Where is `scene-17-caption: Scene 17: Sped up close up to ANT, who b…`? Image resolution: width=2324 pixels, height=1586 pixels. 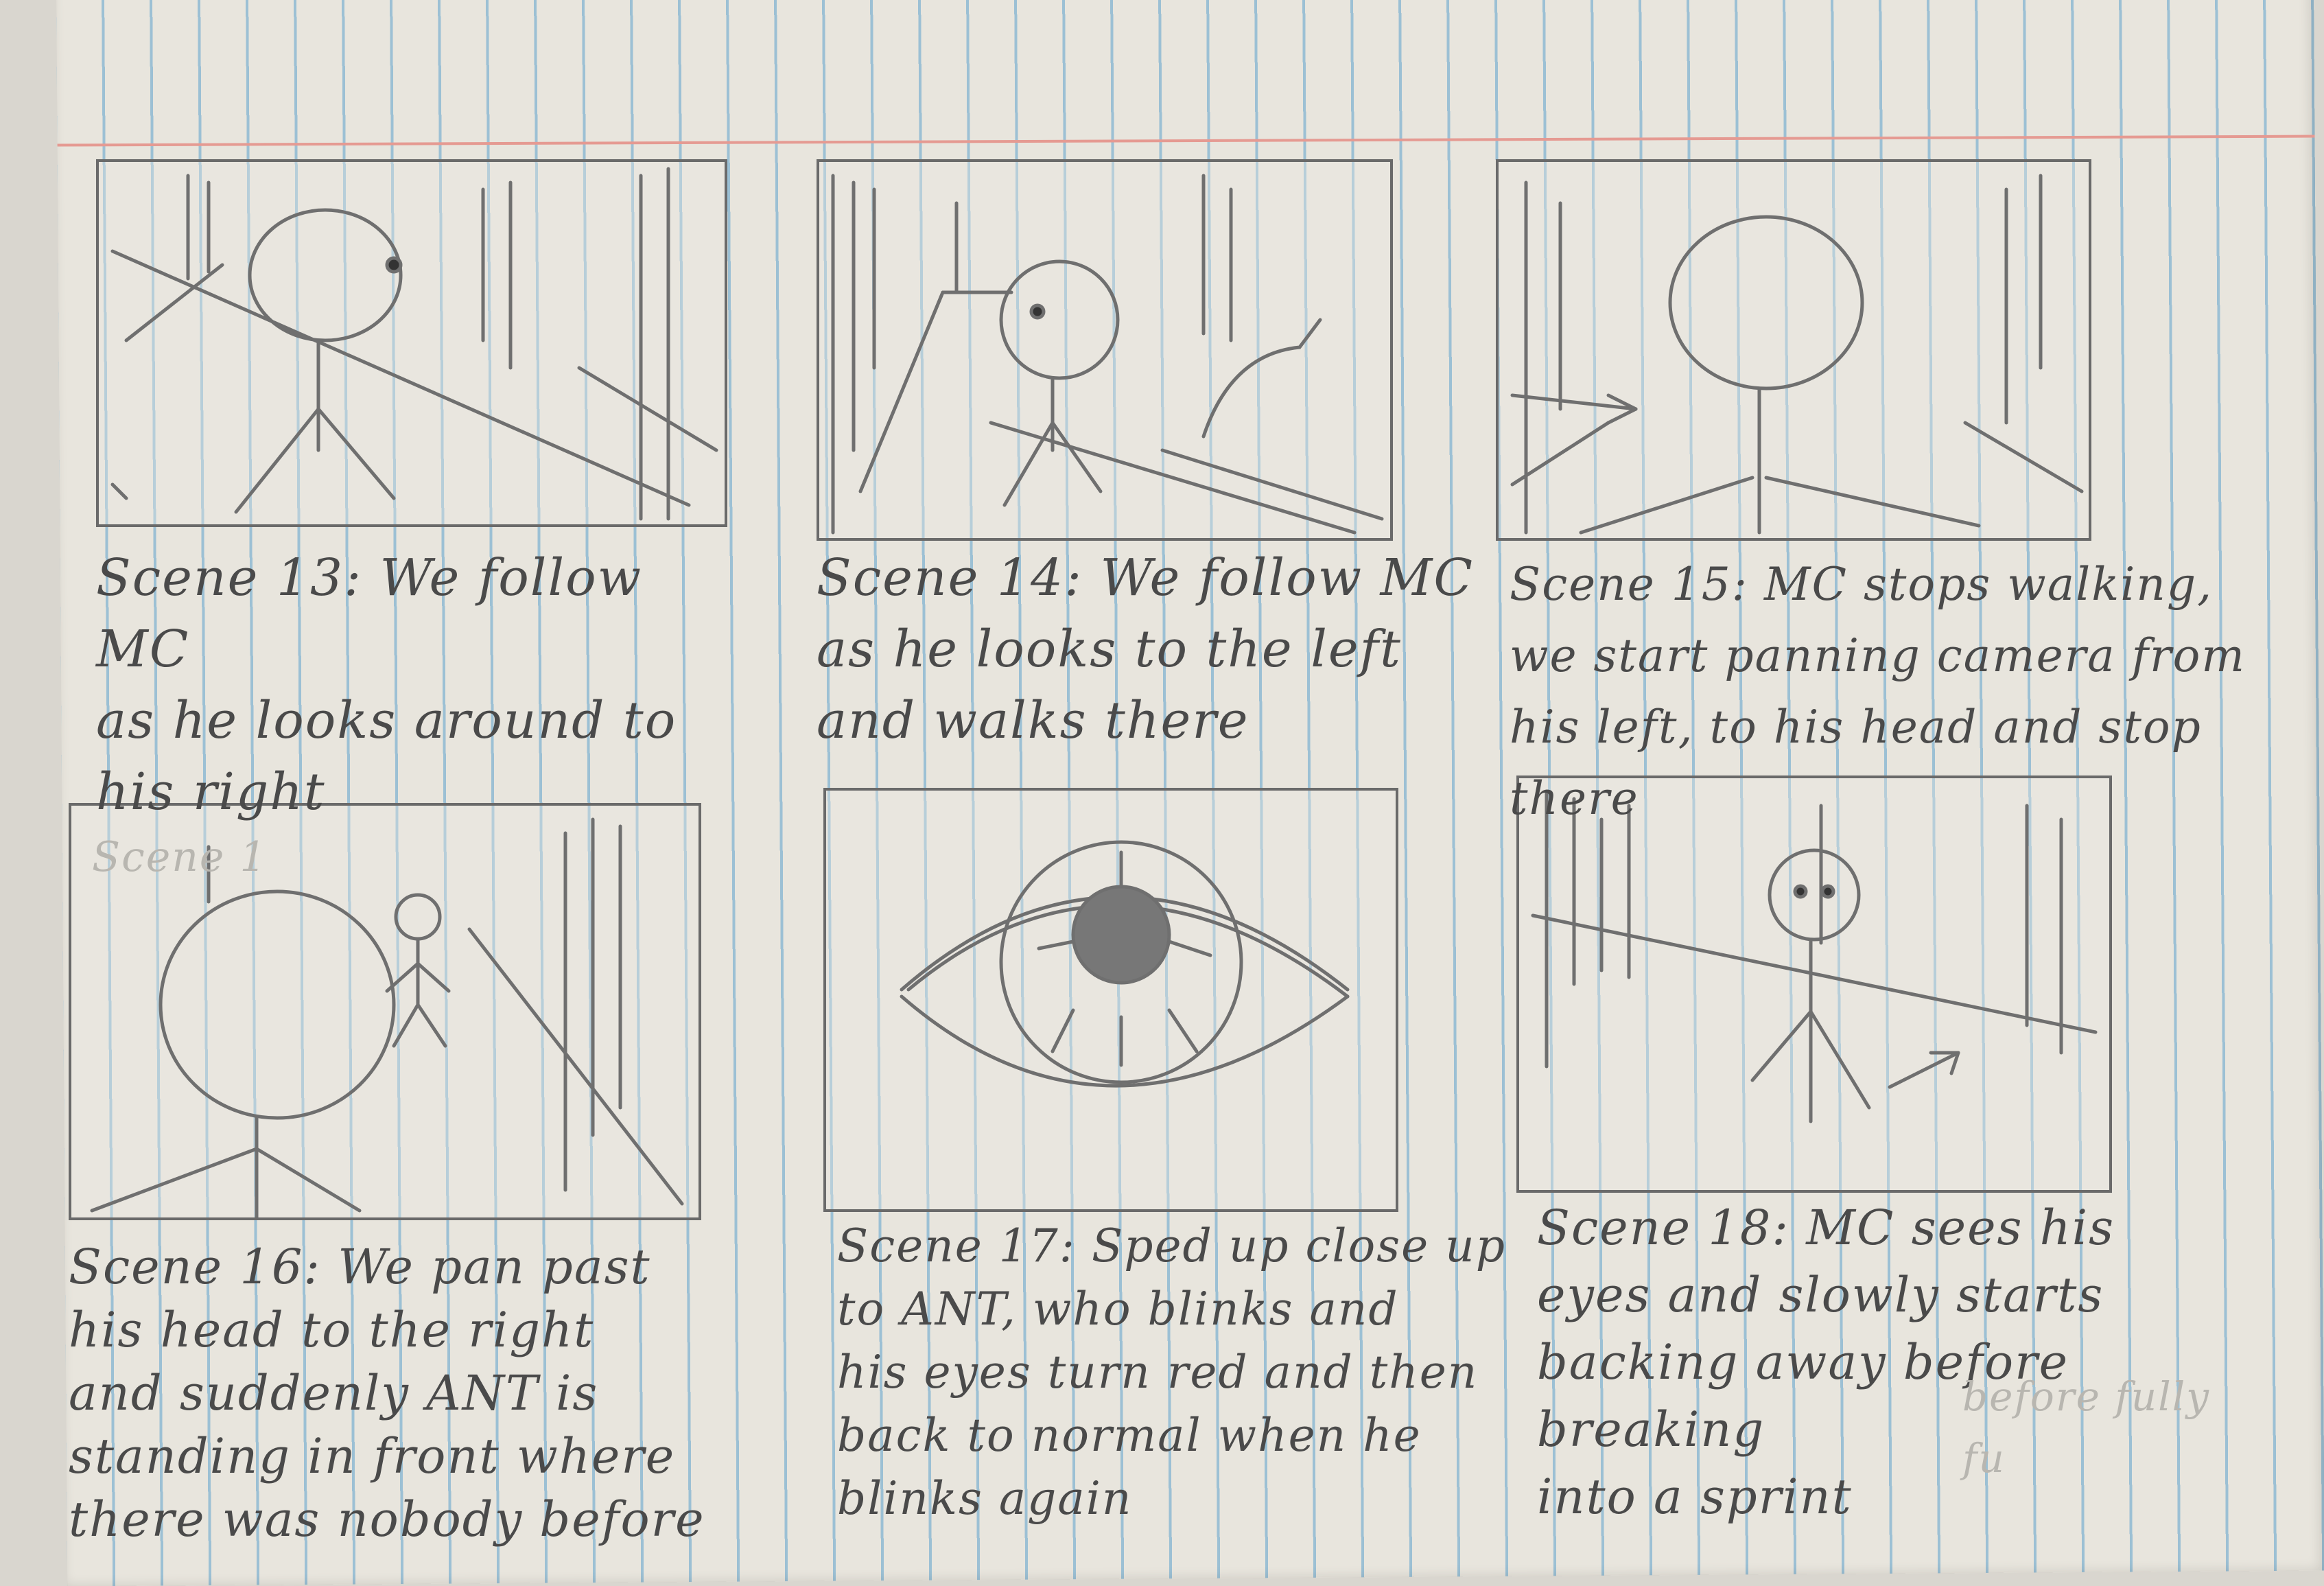
scene-17-caption: Scene 17: Sped up close up to ANT, who b… is located at coordinates (1171, 1372).